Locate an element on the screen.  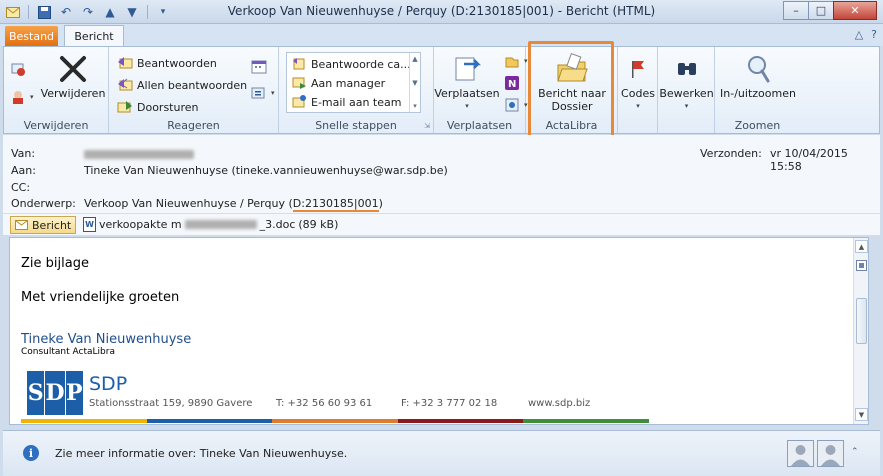
message-tab-button: Bericht is located at coordinates (43, 225).